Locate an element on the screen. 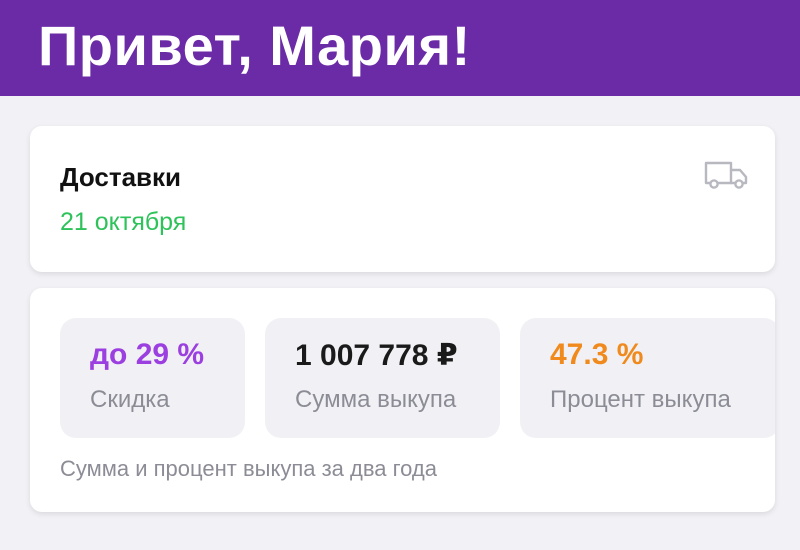  purchase-percent-value: 47.3 % is located at coordinates (597, 354).